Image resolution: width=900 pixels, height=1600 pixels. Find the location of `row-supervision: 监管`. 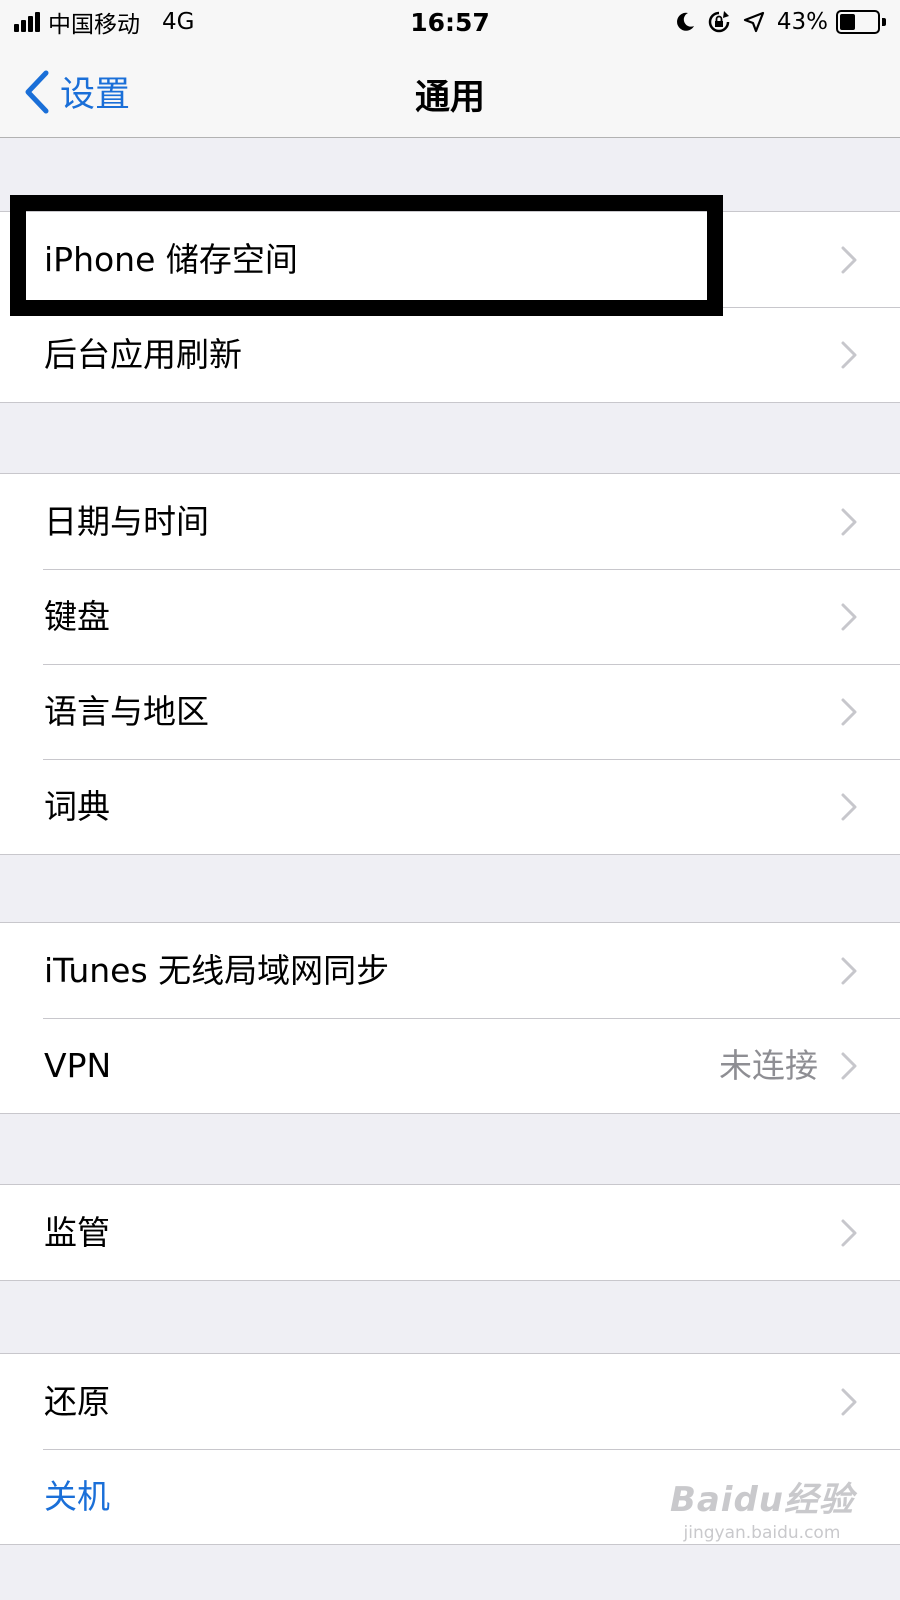

row-supervision: 监管 is located at coordinates (450, 1232).